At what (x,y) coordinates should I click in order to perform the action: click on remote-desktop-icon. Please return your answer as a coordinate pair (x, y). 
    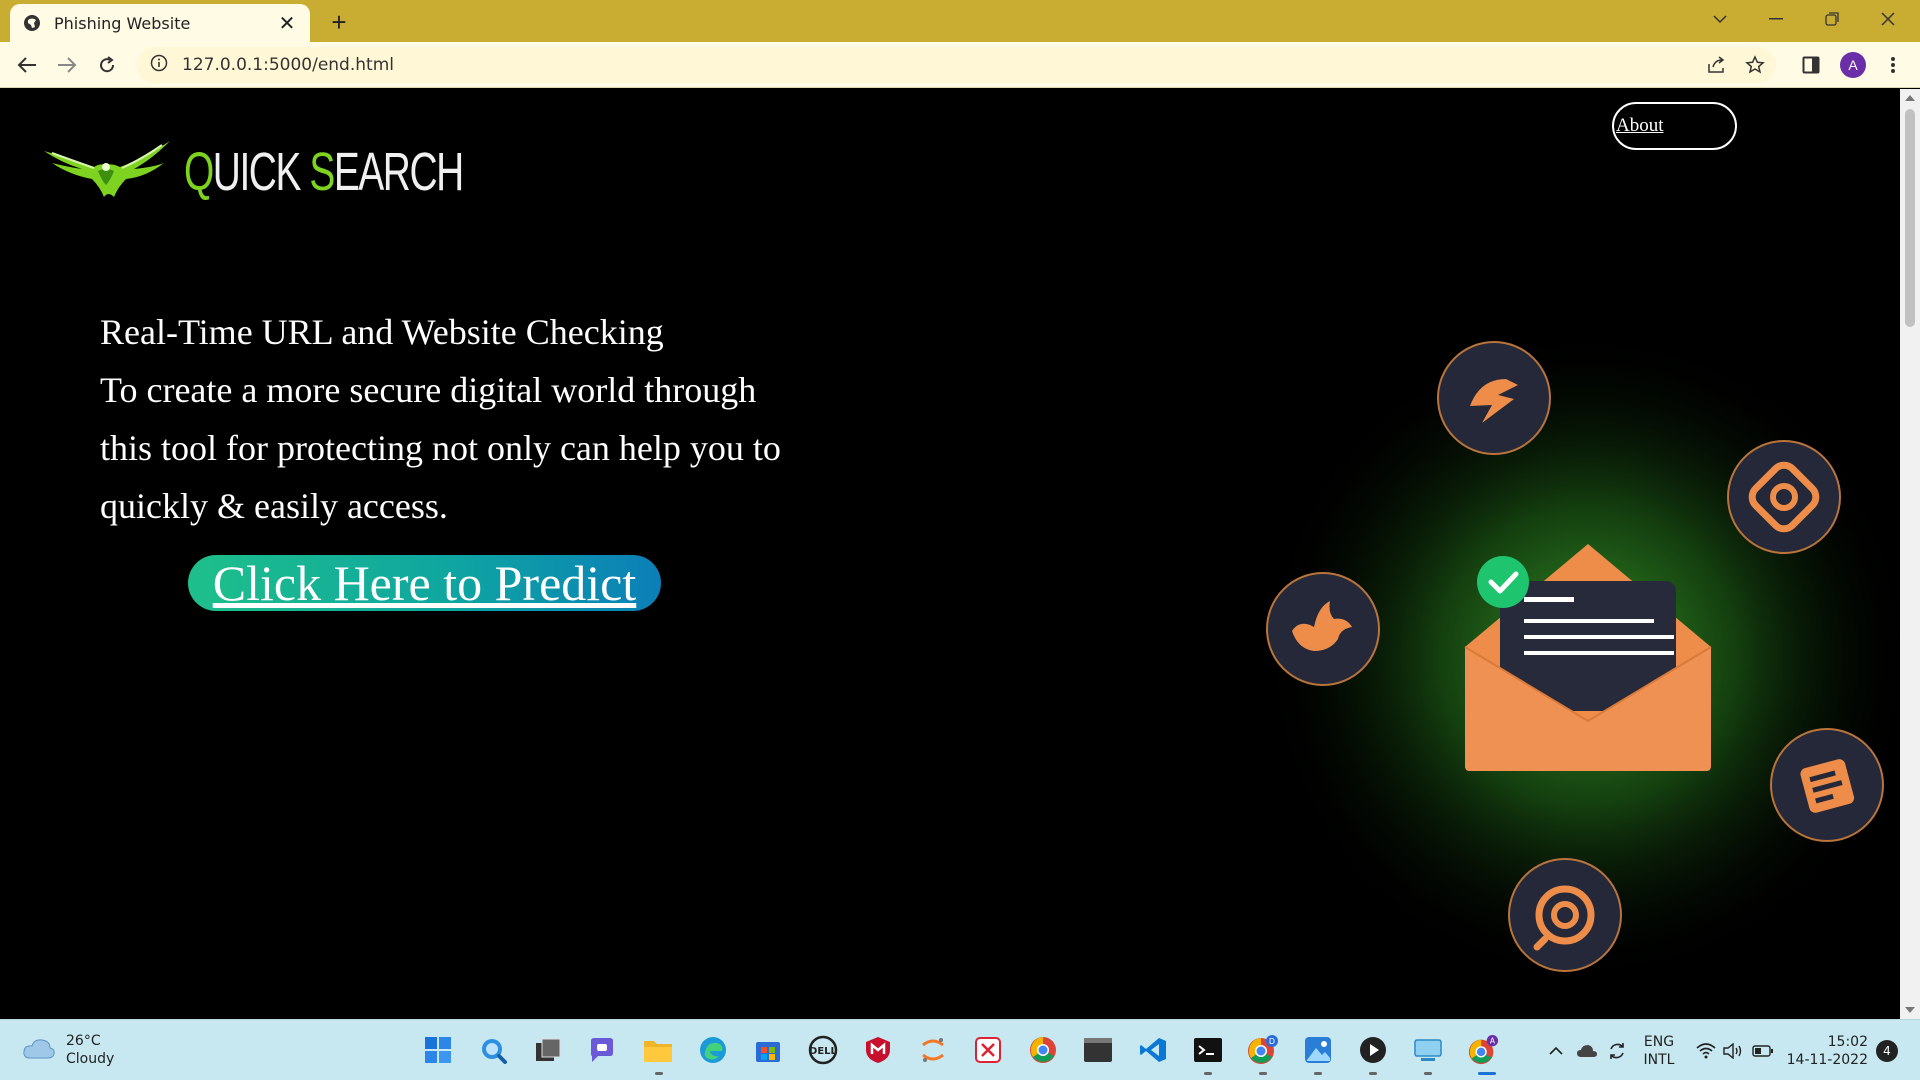
    Looking at the image, I should click on (1428, 1050).